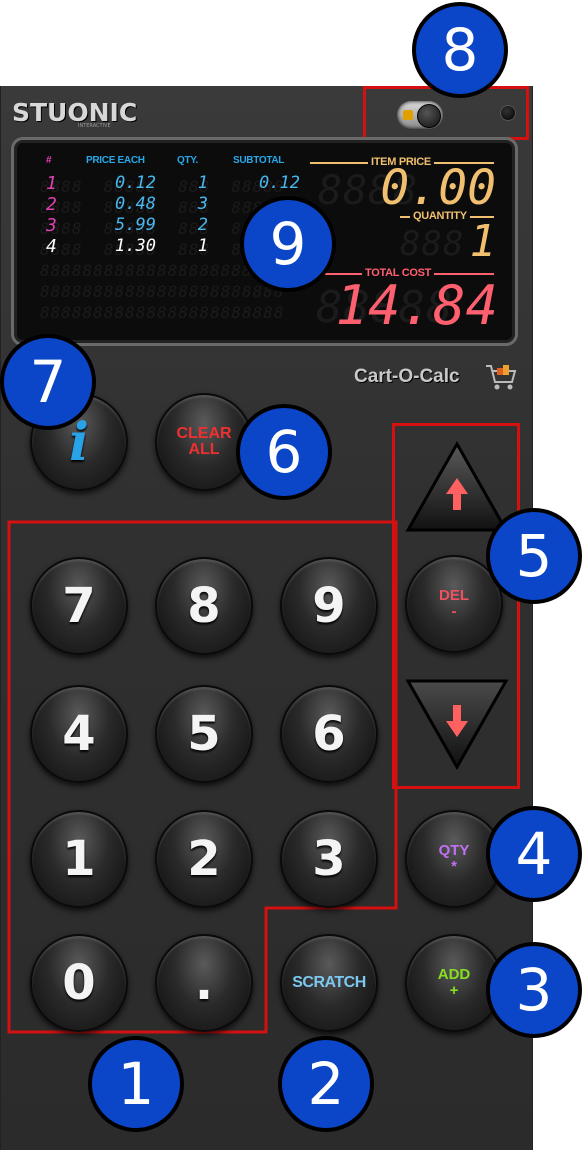 This screenshot has height=1150, width=584. Describe the element at coordinates (48, 382) in the screenshot. I see `callout-7: 7` at that location.